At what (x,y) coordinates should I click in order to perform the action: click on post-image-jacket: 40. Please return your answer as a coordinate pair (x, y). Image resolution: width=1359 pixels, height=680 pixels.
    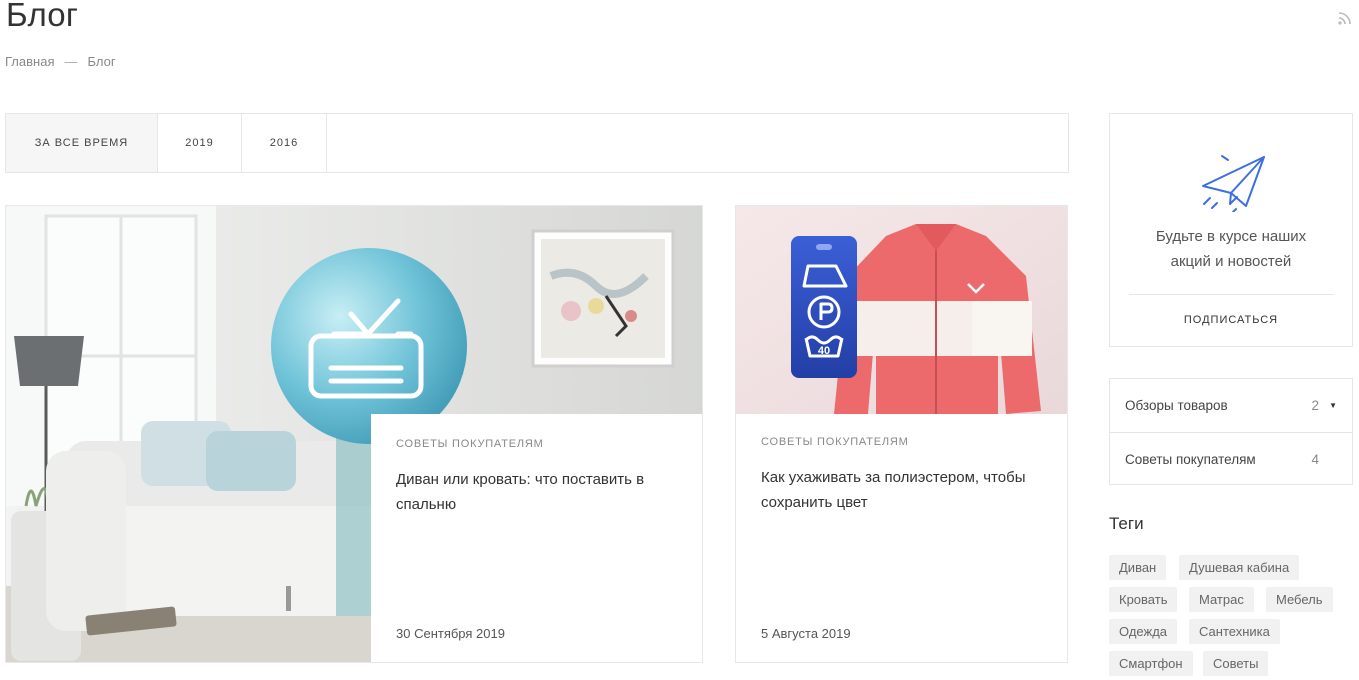
    Looking at the image, I should click on (902, 310).